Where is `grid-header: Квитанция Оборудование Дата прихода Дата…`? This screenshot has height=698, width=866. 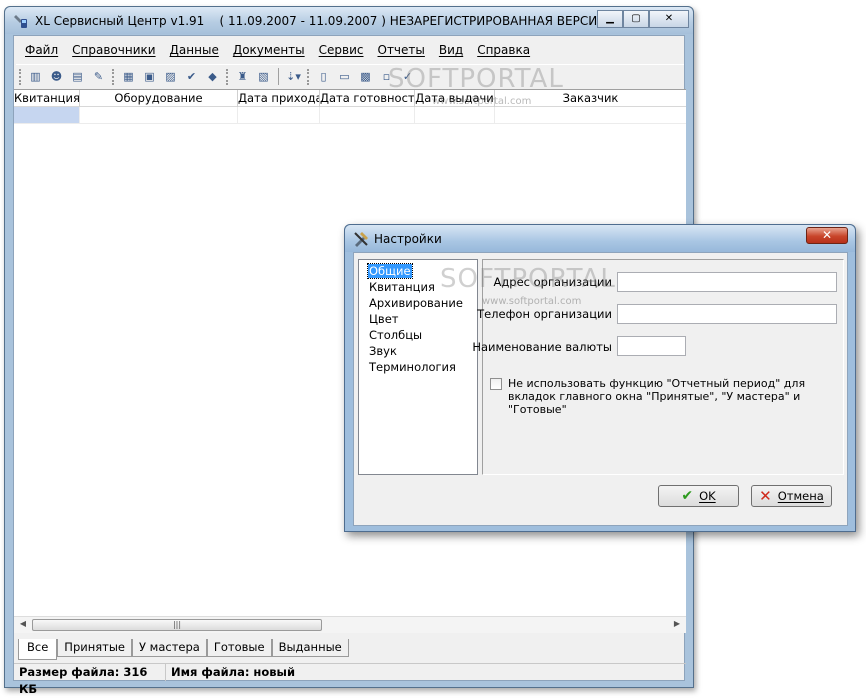
grid-header: Квитанция Оборудование Дата прихода Дата… is located at coordinates (350, 98).